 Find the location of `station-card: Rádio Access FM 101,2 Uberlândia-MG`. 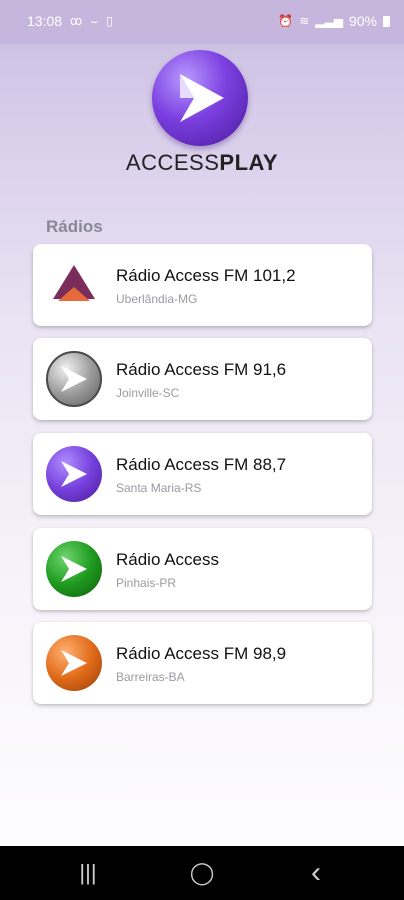

station-card: Rádio Access FM 101,2 Uberlândia-MG is located at coordinates (202, 285).